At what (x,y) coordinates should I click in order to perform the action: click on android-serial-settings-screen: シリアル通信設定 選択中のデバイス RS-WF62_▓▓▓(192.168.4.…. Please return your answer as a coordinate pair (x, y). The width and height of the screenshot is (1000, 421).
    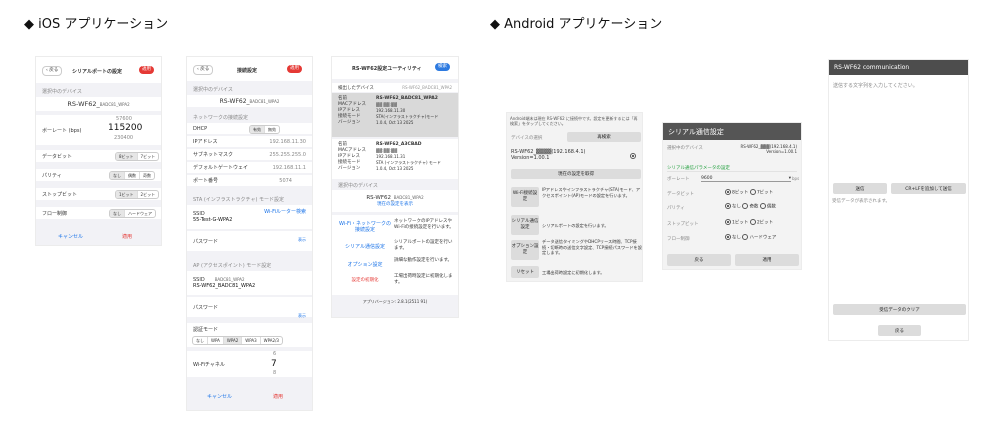
    Looking at the image, I should click on (732, 196).